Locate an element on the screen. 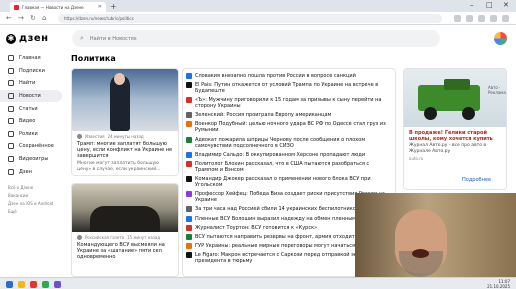 This screenshot has width=516, height=289. sidebar-item: Главная is located at coordinates (31, 58).